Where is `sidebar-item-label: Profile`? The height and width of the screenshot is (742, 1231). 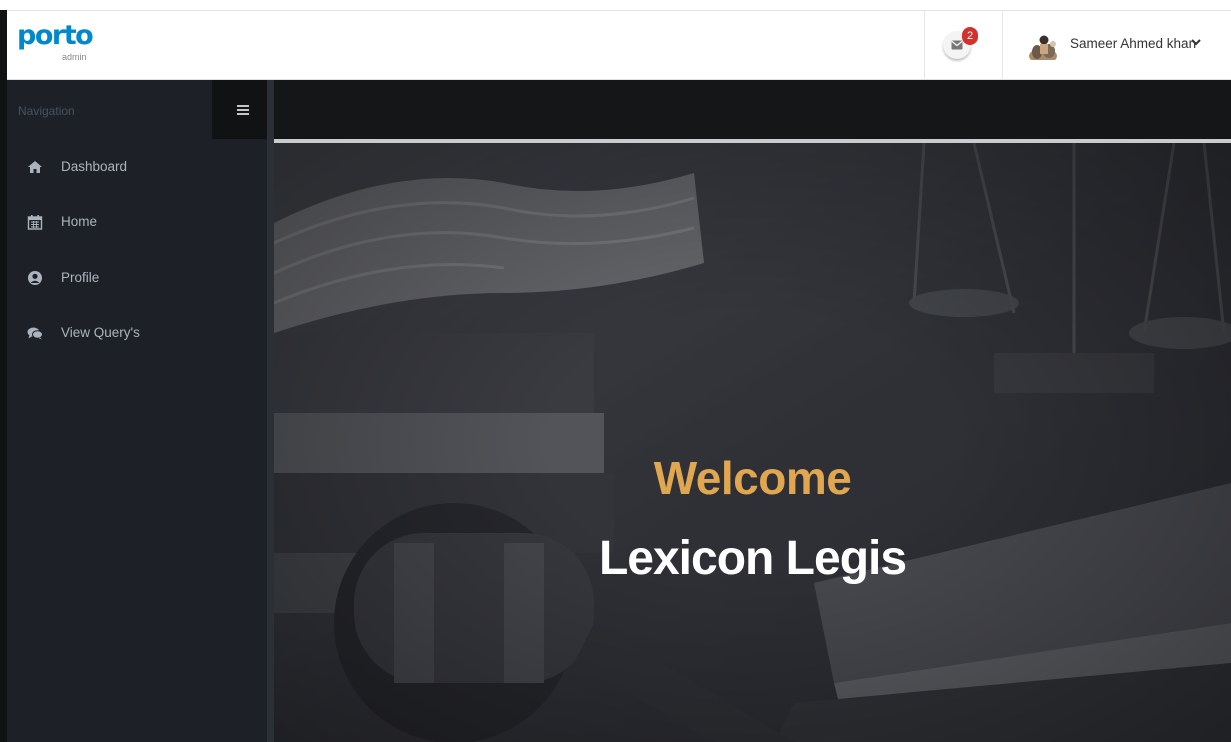 sidebar-item-label: Profile is located at coordinates (80, 277).